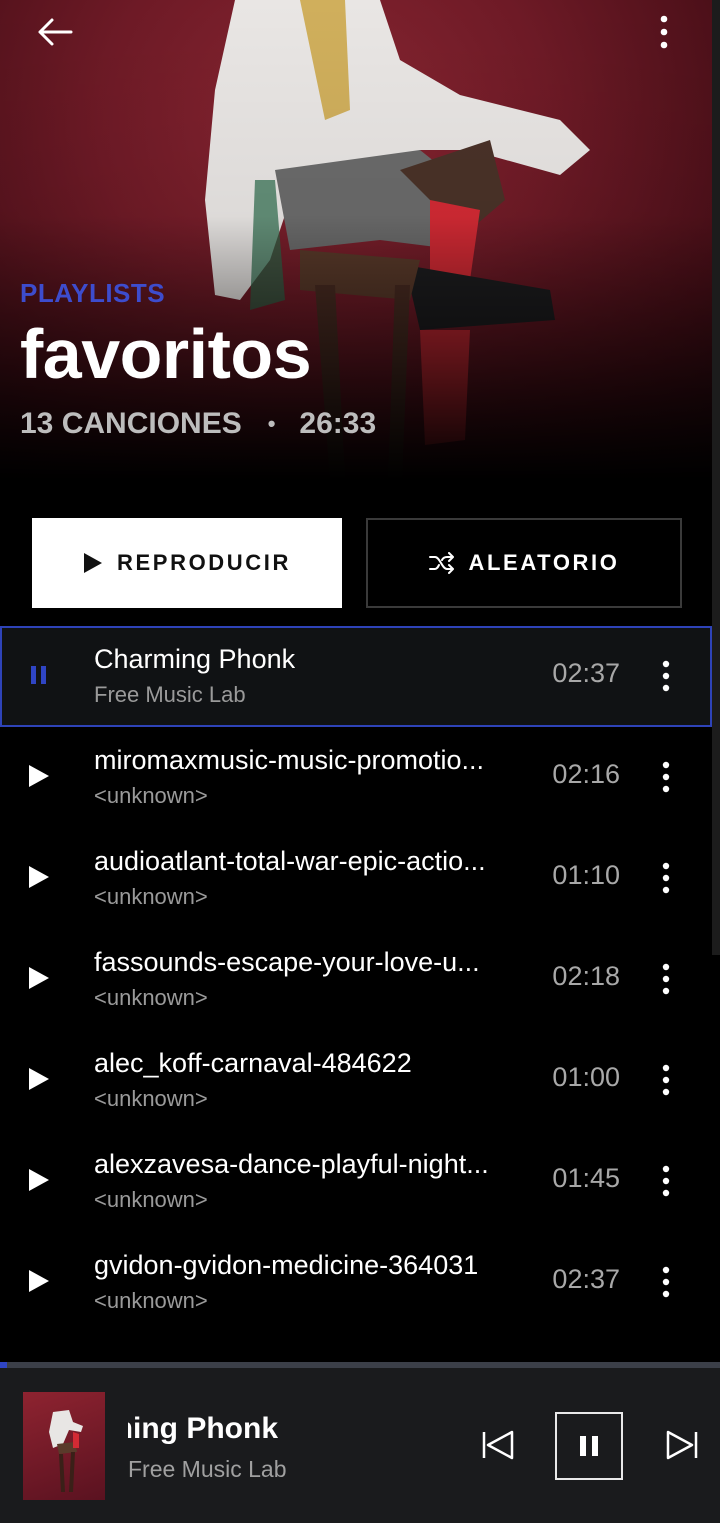 The width and height of the screenshot is (720, 1523). I want to click on back-button, so click(55, 32).